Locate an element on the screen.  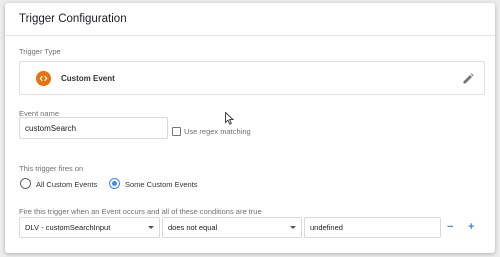
condition-value-input: undefined is located at coordinates (372, 227).